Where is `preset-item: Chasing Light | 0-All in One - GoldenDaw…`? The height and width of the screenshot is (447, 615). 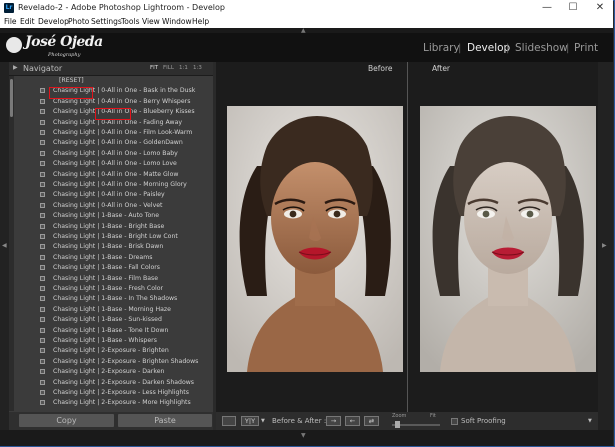
preset-item: Chasing Light | 0-All in One - GoldenDaw… is located at coordinates (114, 143).